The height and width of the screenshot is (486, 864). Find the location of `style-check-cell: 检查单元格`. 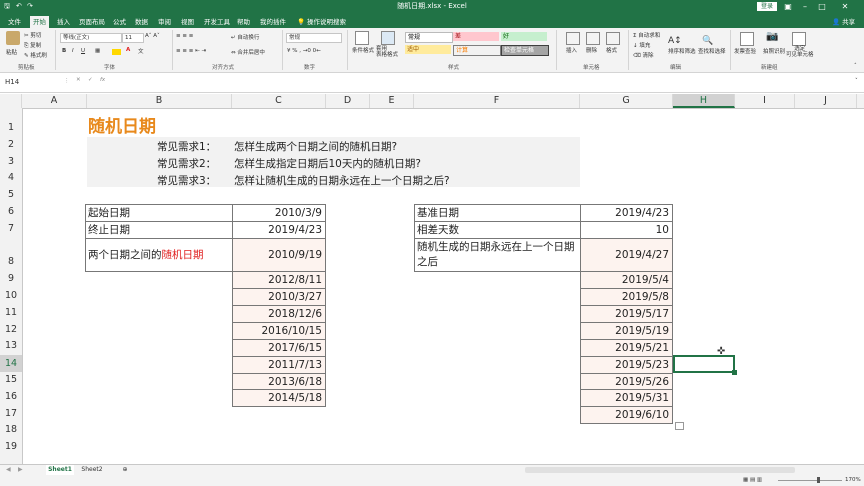

style-check-cell: 检查单元格 is located at coordinates (525, 50).